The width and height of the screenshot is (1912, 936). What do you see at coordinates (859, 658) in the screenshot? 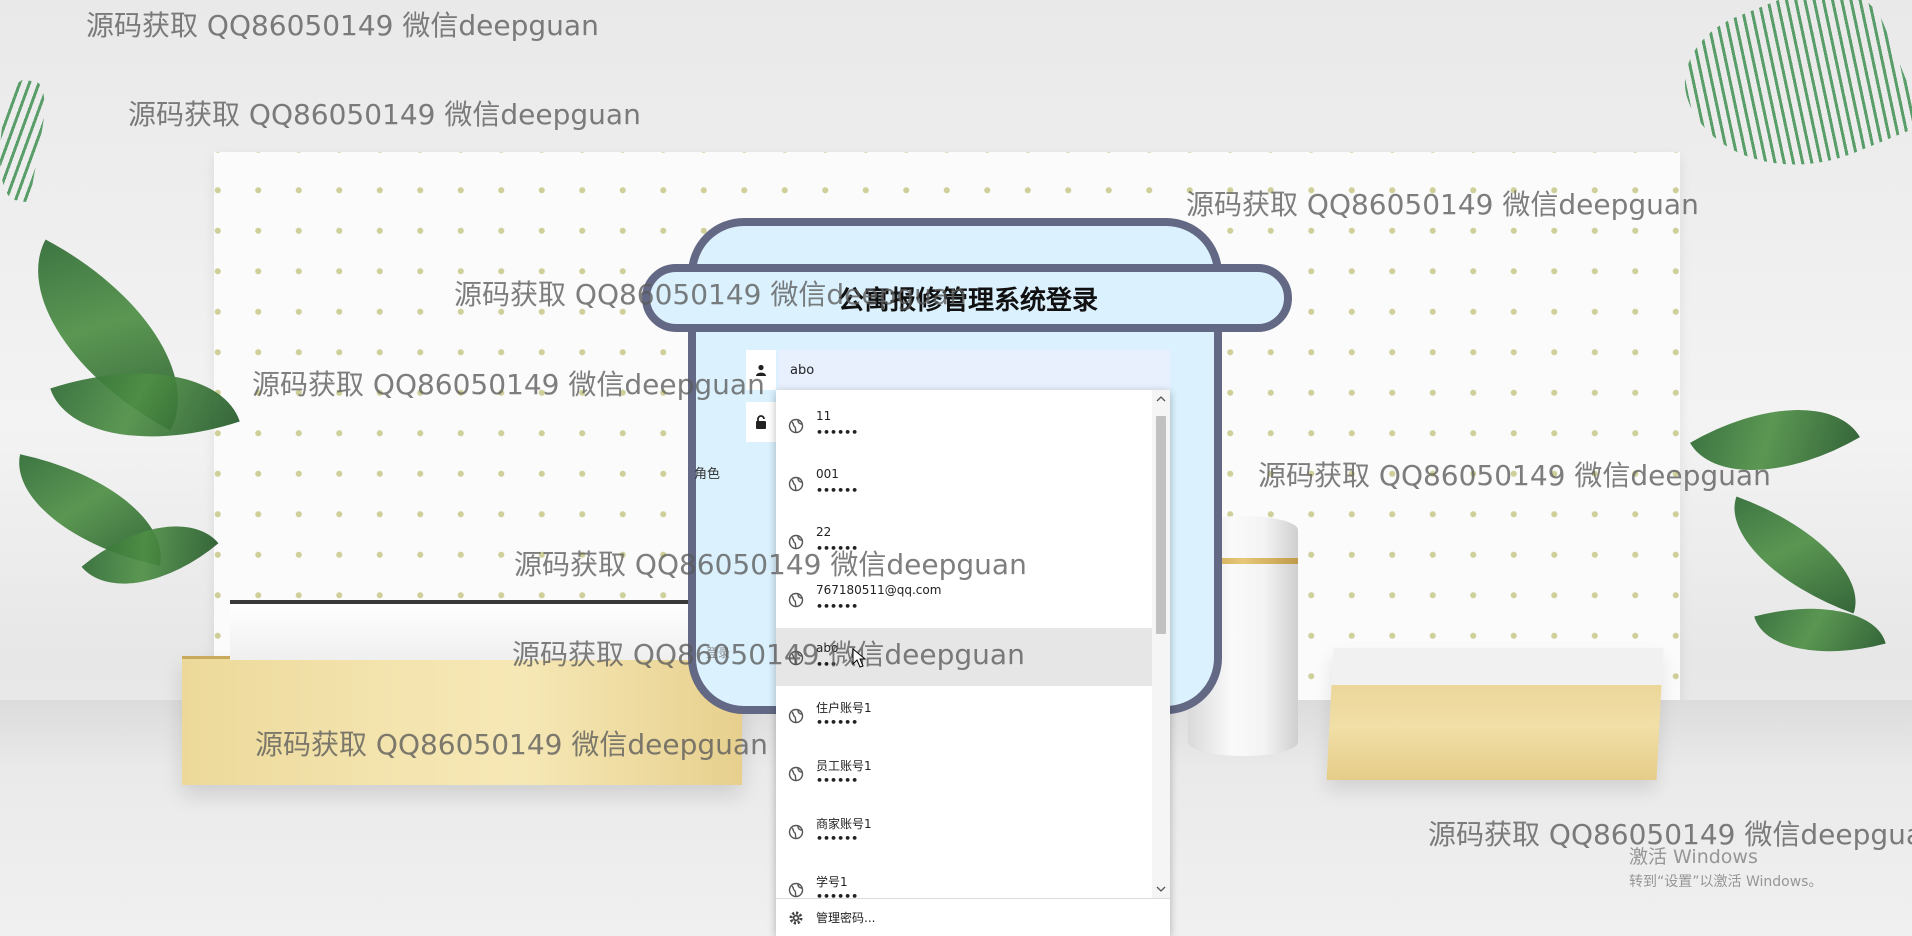
I see `mouse-cursor-icon` at bounding box center [859, 658].